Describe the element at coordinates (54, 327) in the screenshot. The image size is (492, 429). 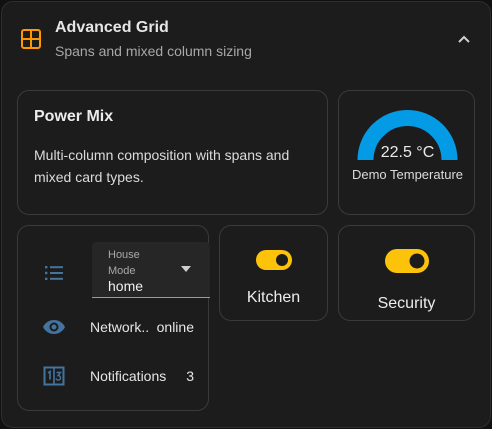
I see `eye-icon` at that location.